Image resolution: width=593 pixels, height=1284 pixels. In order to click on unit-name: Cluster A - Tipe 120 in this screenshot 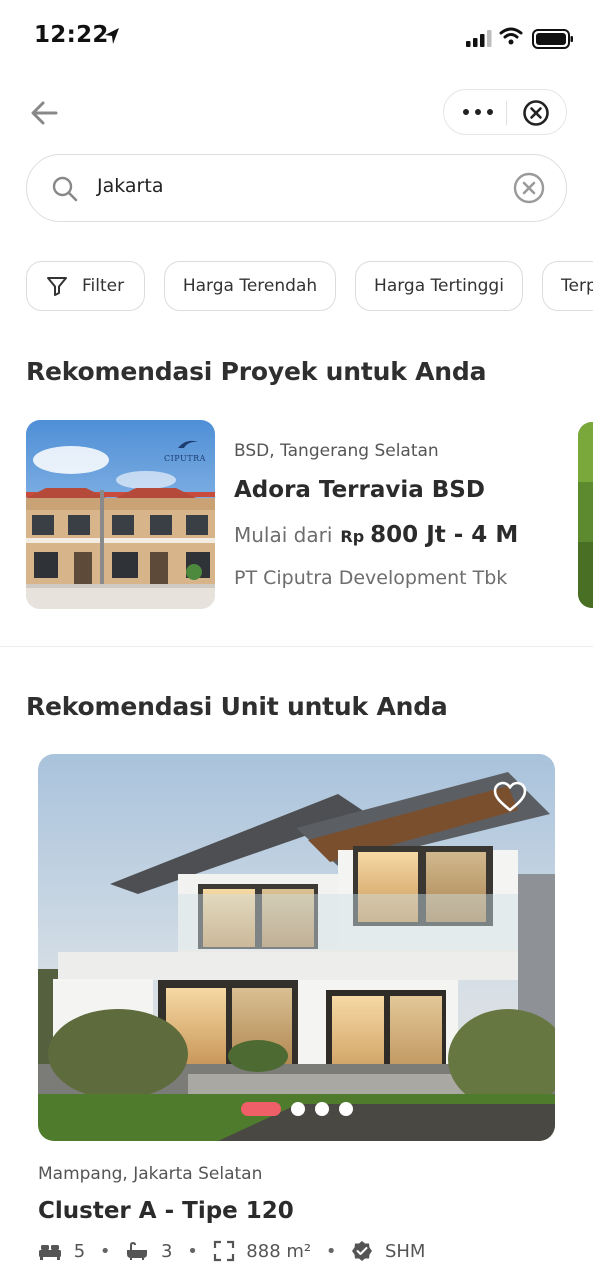, I will do `click(166, 1211)`.